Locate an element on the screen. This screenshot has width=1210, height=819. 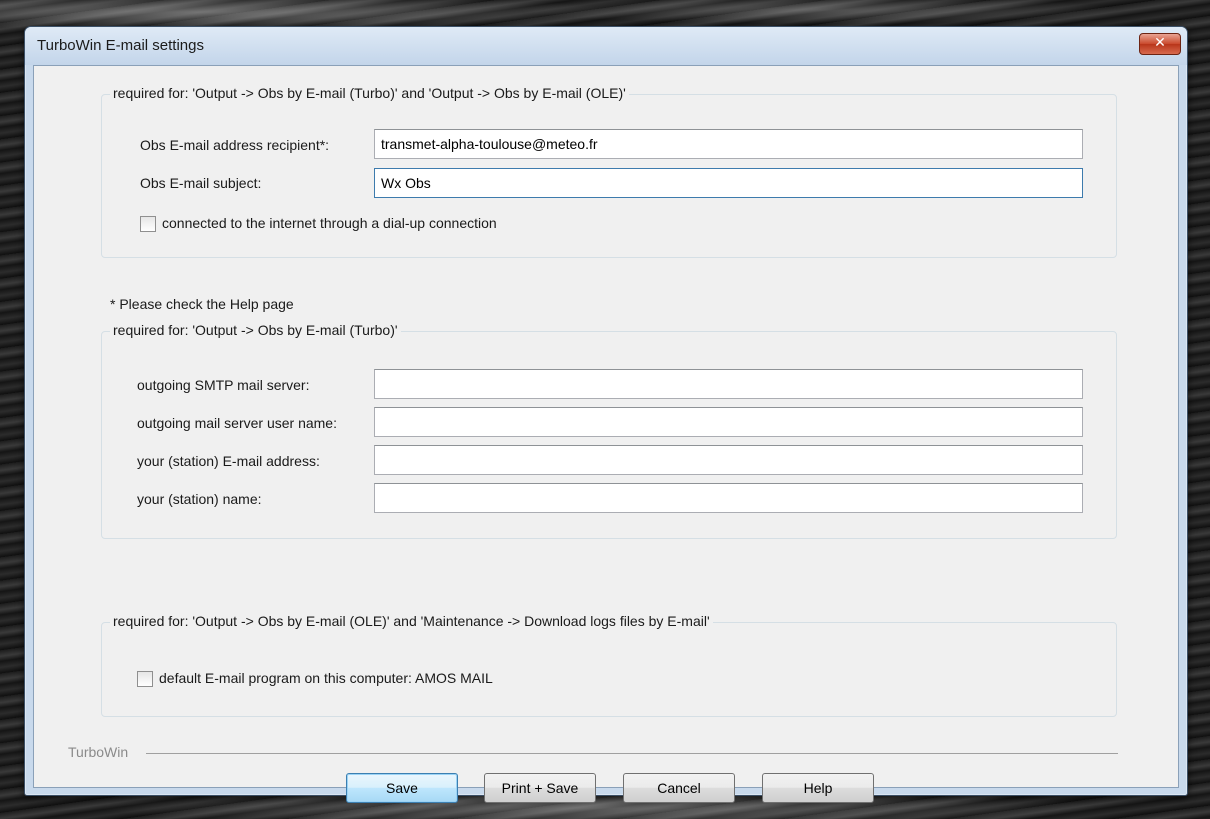
close-button: ✕ is located at coordinates (1160, 44).